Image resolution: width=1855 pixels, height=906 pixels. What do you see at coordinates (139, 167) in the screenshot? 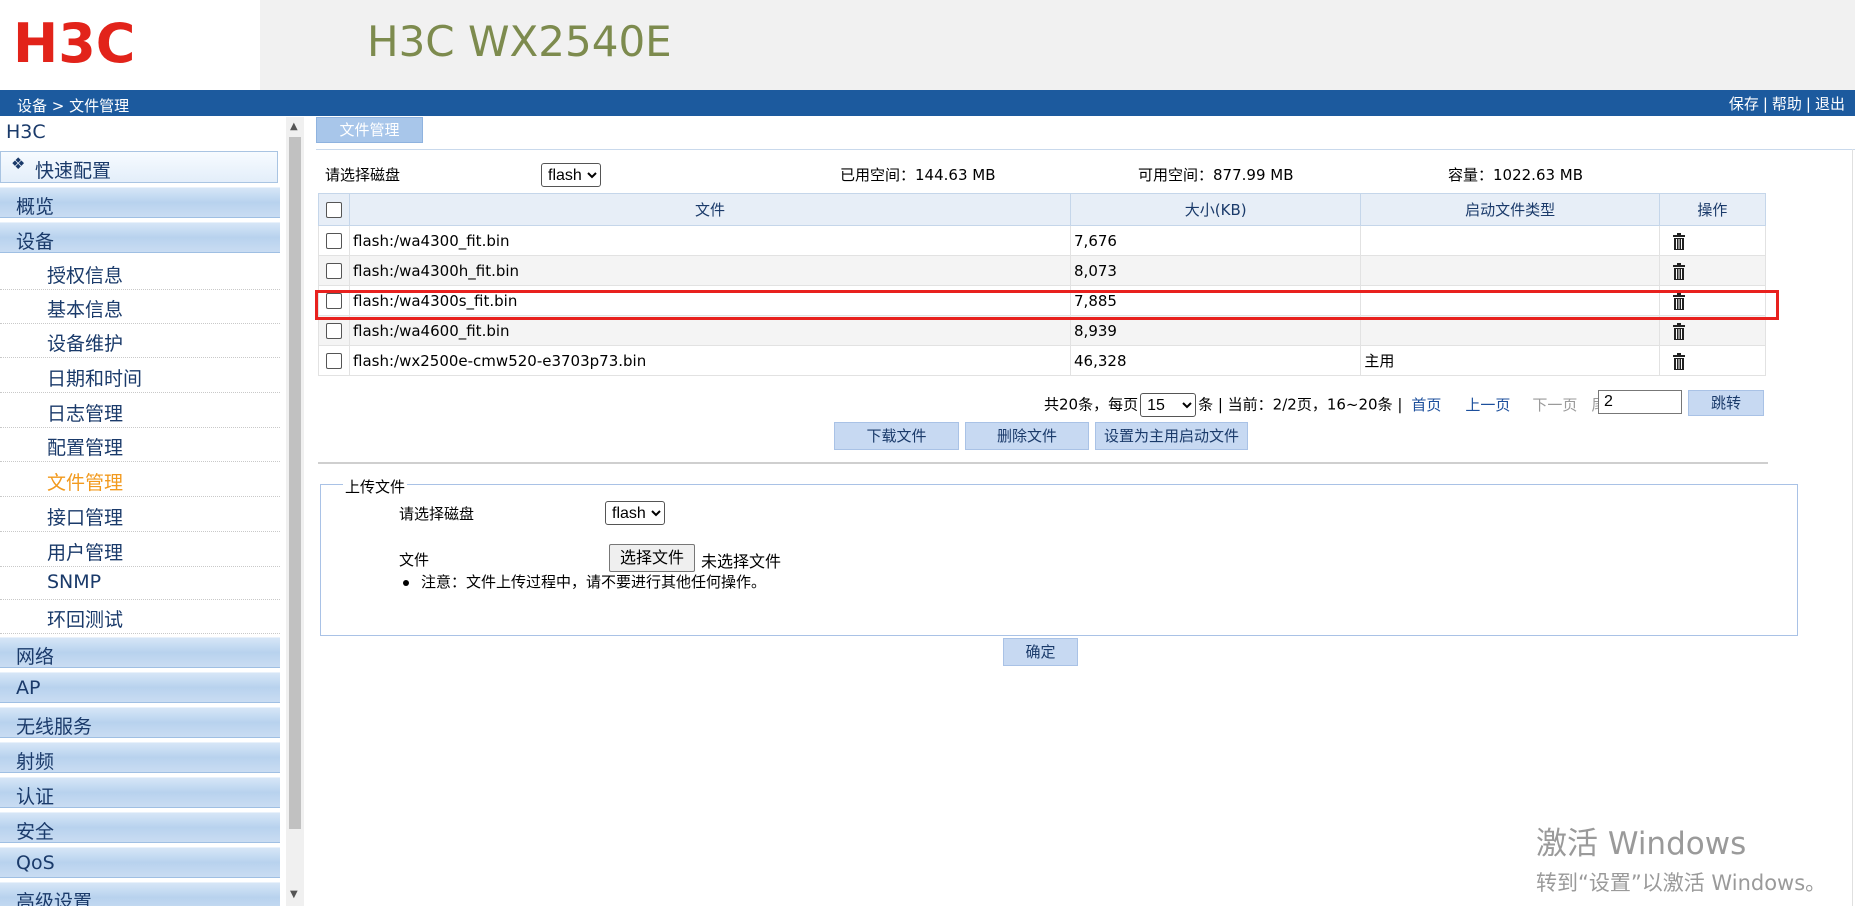
I see `sidebar-item-quick-config: ❖ 快速配置` at bounding box center [139, 167].